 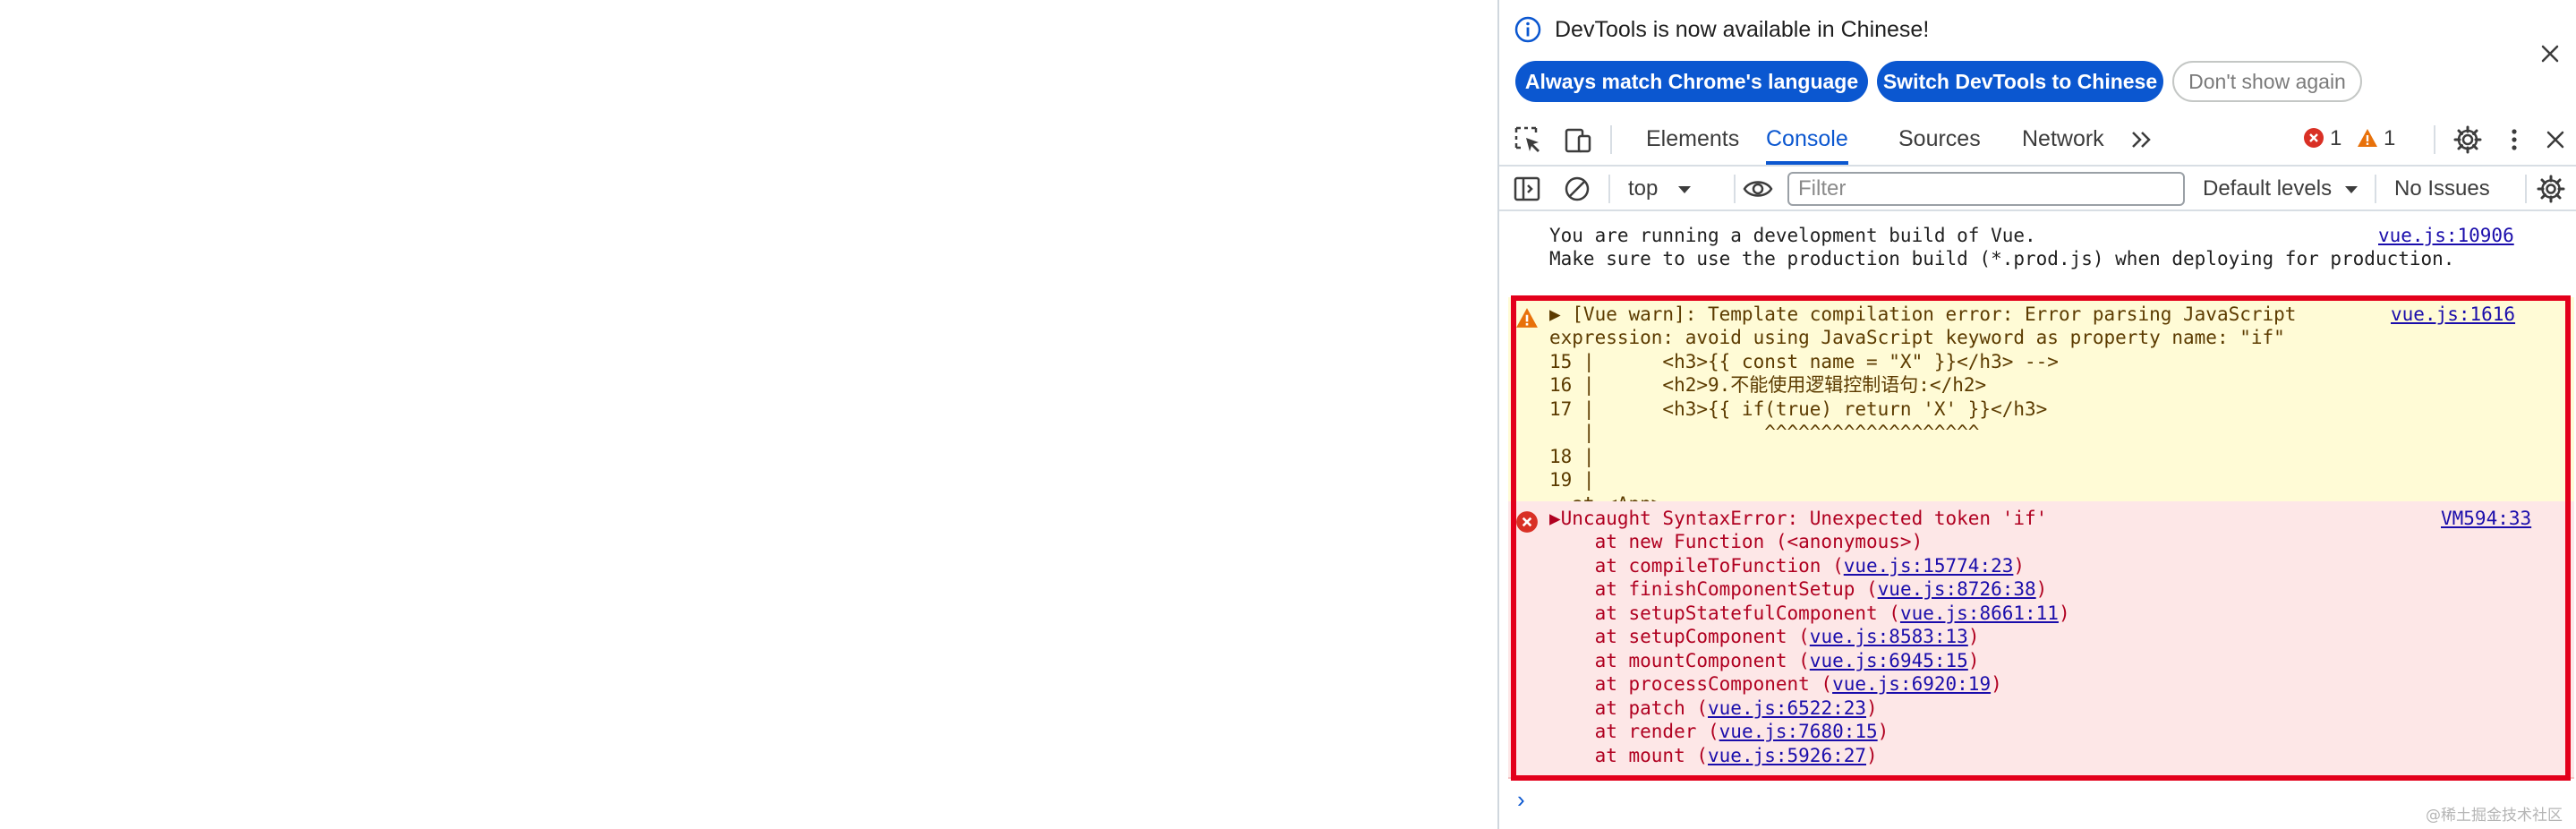 I want to click on stack-frame: at processComponent (vue.js:6920:19), so click(x=1775, y=684).